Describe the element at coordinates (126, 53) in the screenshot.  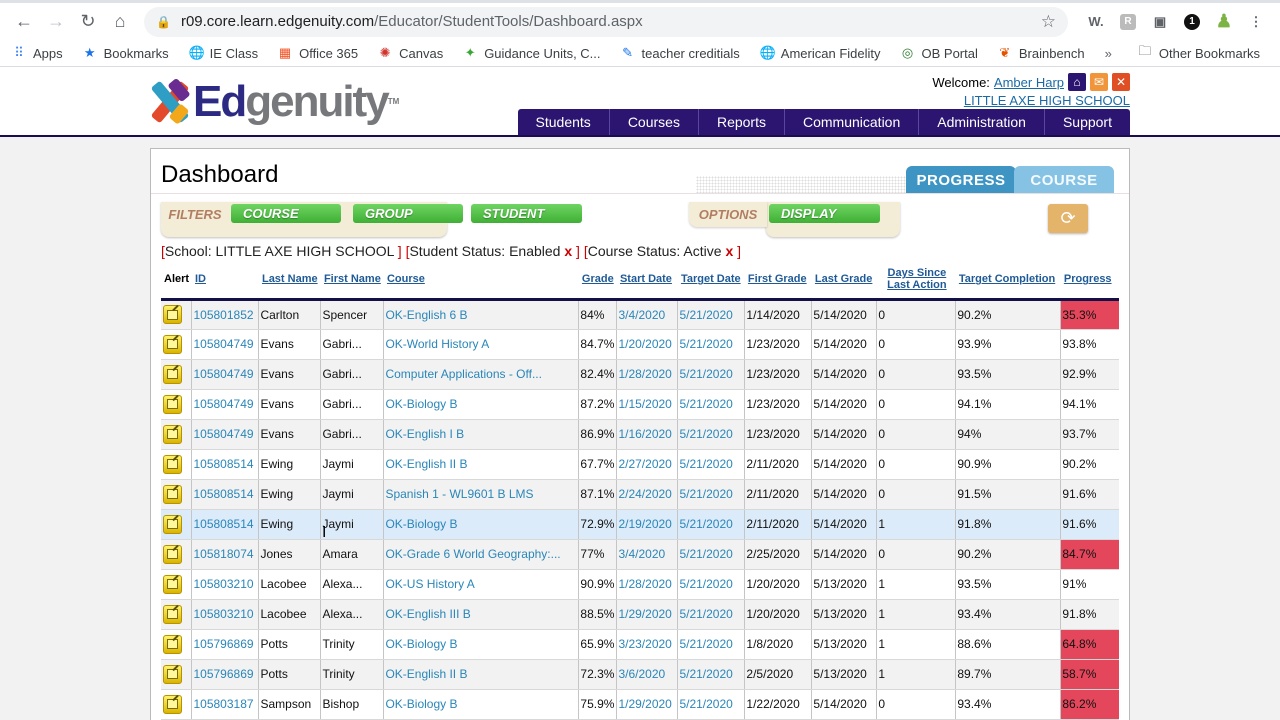
I see `bookmark-bookmarks: ★ Bookmarks` at that location.